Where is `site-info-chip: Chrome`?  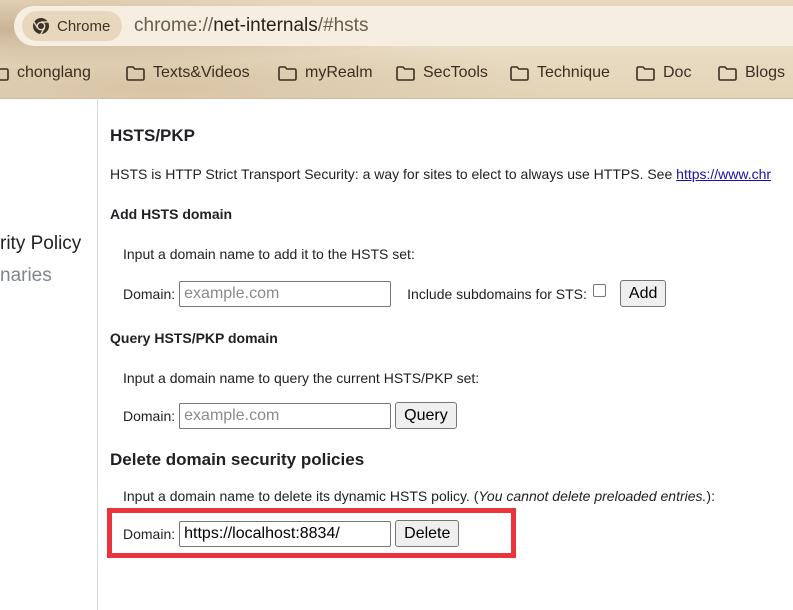
site-info-chip: Chrome is located at coordinates (72, 26).